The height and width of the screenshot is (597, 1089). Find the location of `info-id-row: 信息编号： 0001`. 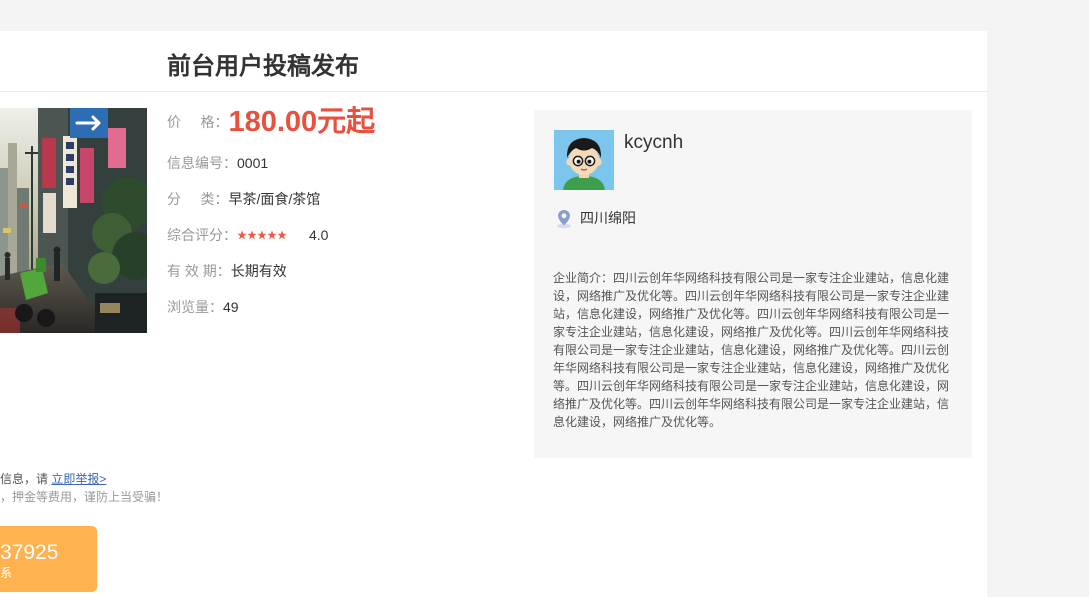

info-id-row: 信息编号： 0001 is located at coordinates (337, 163).